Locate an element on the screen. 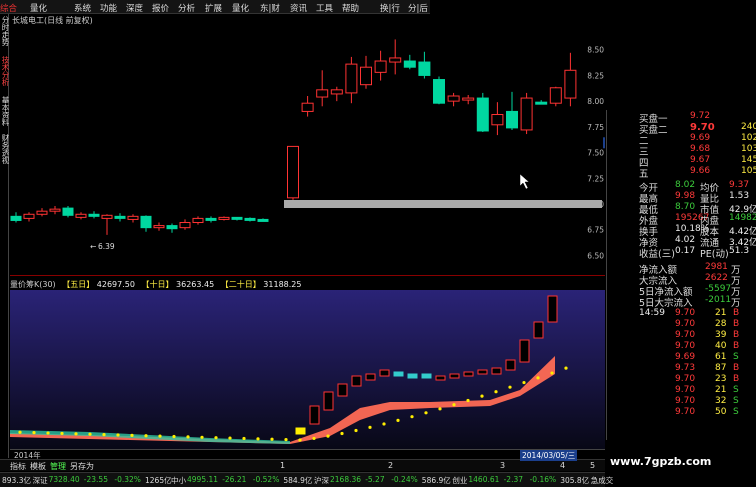 The image size is (756, 487). menu-item-0: 量化 is located at coordinates (38, 8).